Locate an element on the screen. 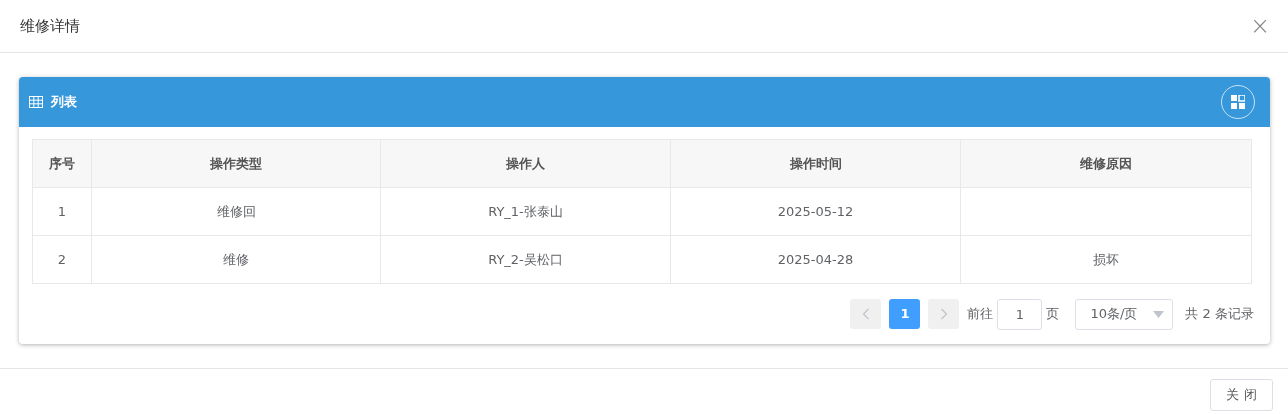 This screenshot has height=414, width=1288. table-cell: 2025-05-12 is located at coordinates (815, 211).